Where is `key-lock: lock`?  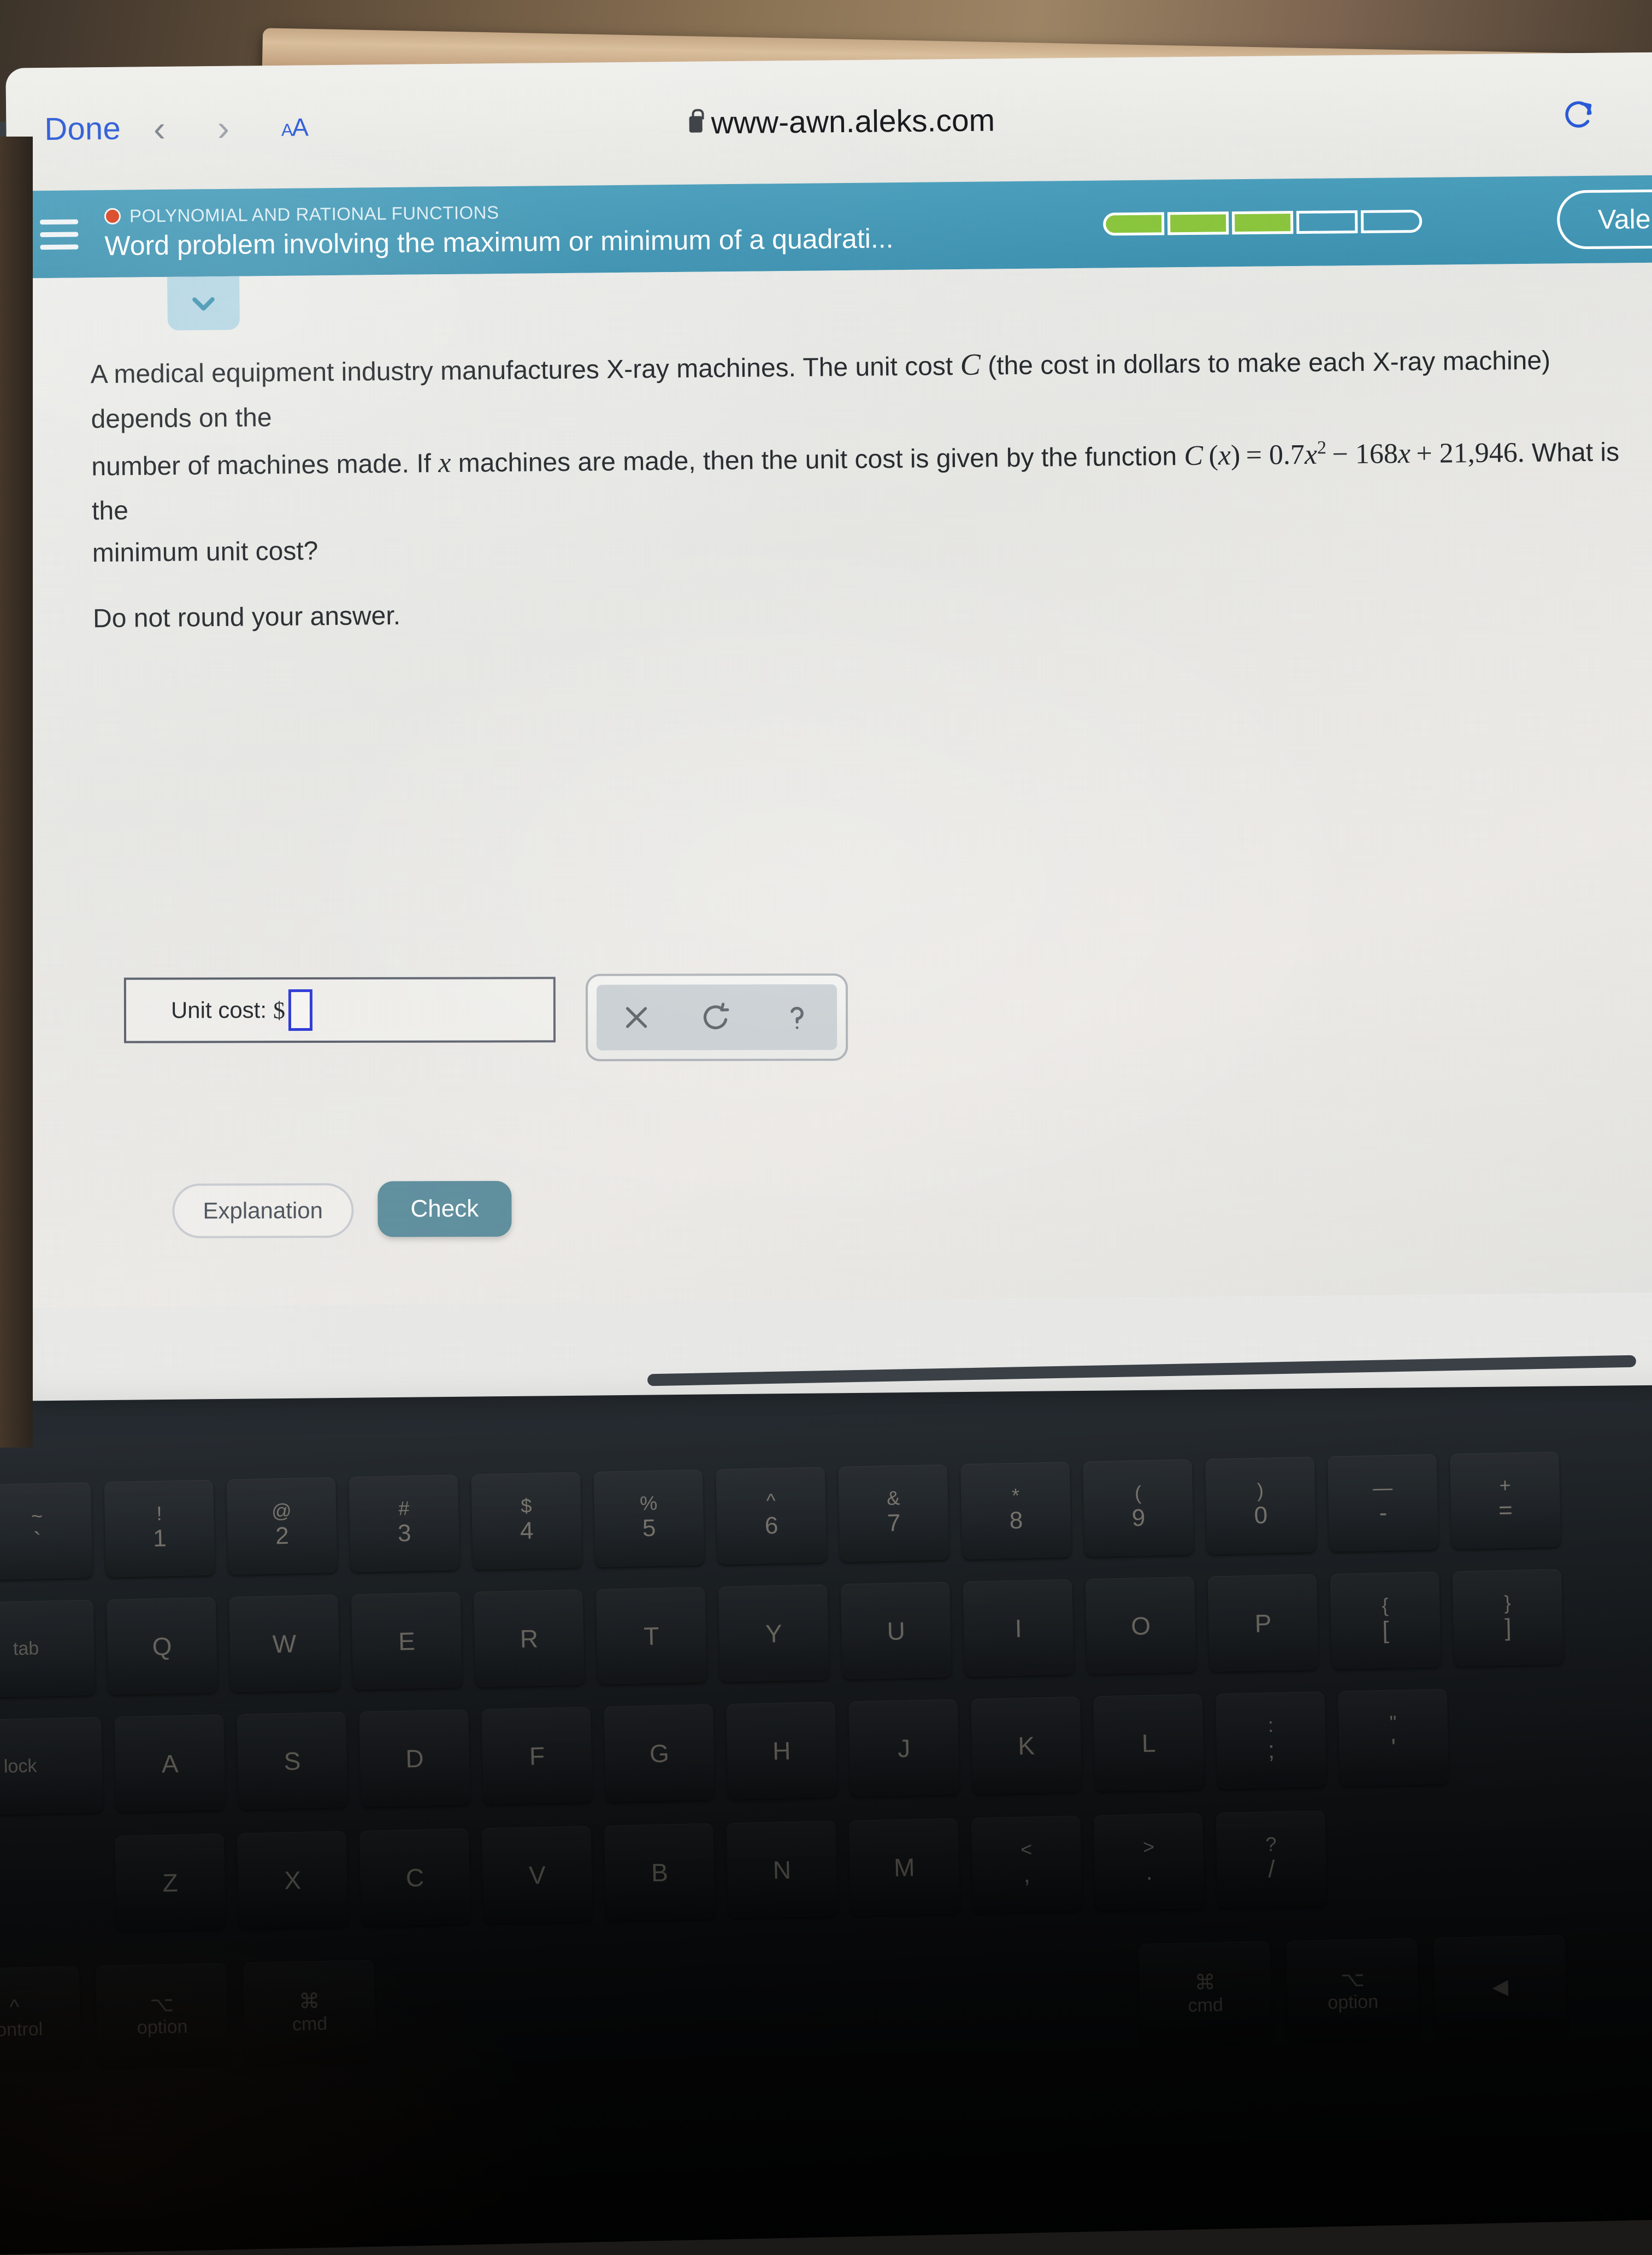
key-lock: lock is located at coordinates (51, 1766).